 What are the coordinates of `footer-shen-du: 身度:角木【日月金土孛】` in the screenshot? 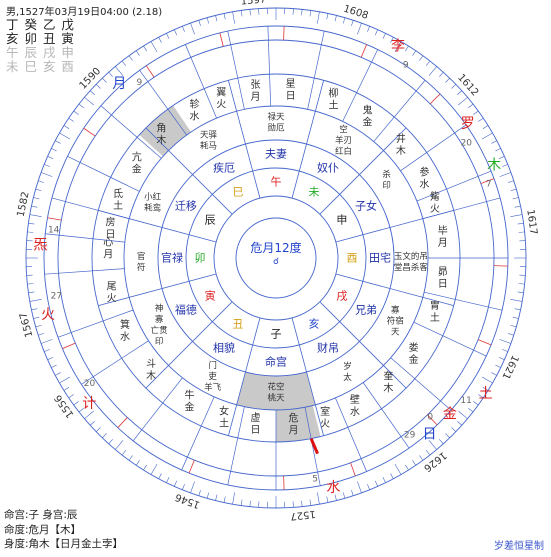 It's located at (64, 544).